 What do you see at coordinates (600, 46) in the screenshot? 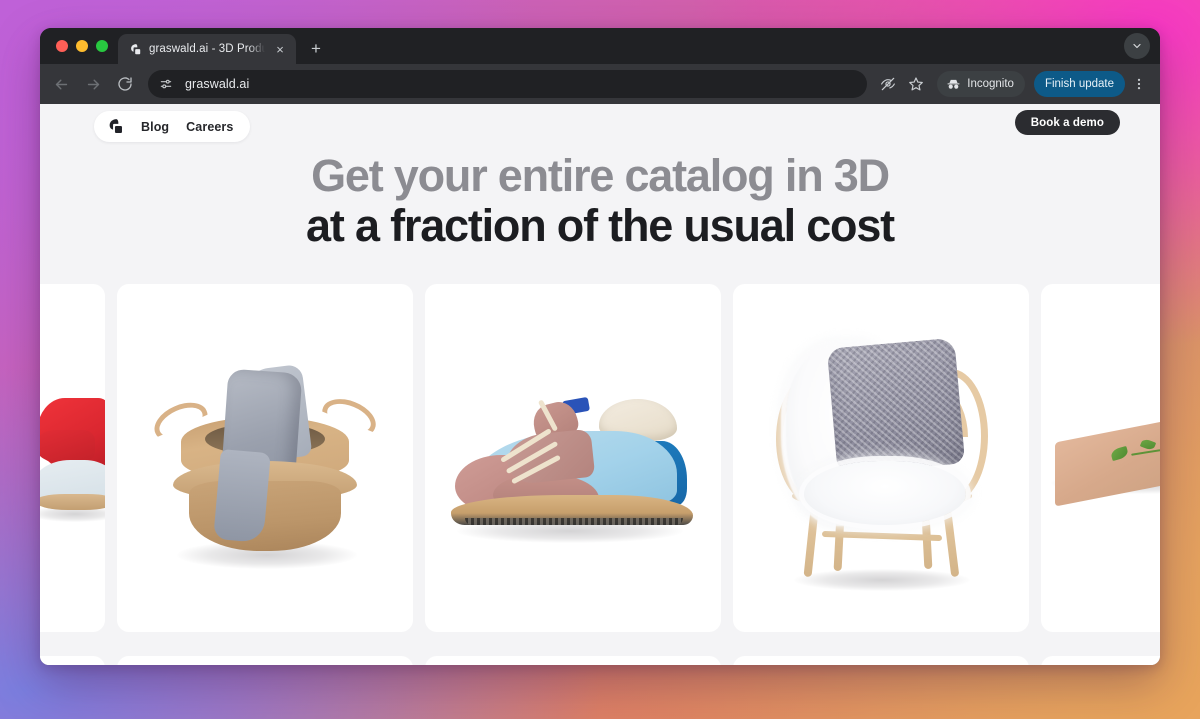
I see `tab-strip: graswald.ai - 3D Product Visu × +` at bounding box center [600, 46].